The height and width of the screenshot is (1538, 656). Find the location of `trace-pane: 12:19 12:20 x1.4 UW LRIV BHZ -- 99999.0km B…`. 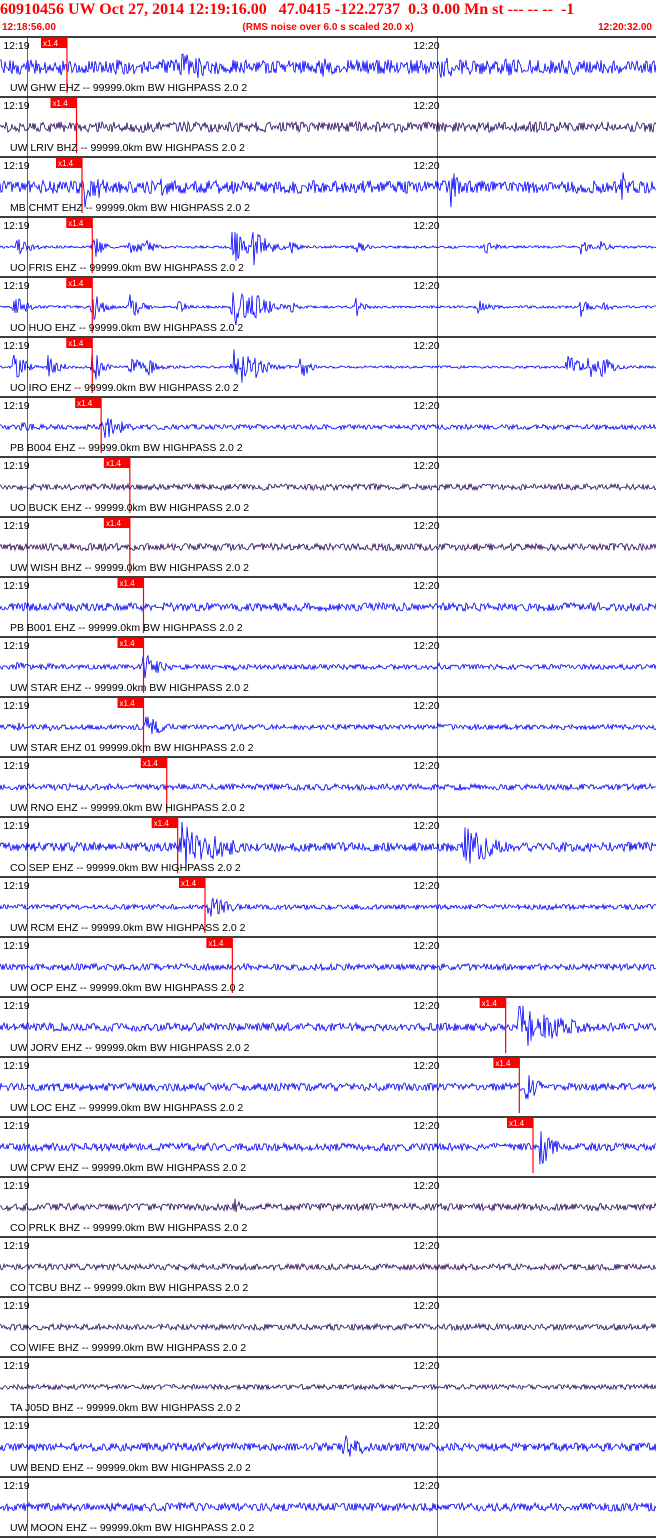

trace-pane: 12:19 12:20 x1.4 UW LRIV BHZ -- 99999.0km B… is located at coordinates (328, 126).